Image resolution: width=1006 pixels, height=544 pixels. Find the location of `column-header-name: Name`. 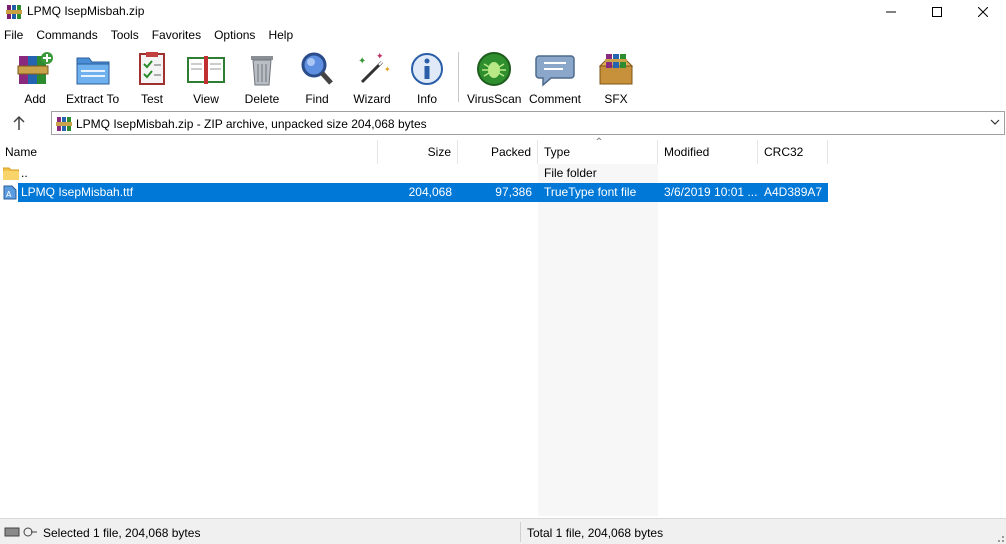

column-header-name: Name is located at coordinates (189, 152).